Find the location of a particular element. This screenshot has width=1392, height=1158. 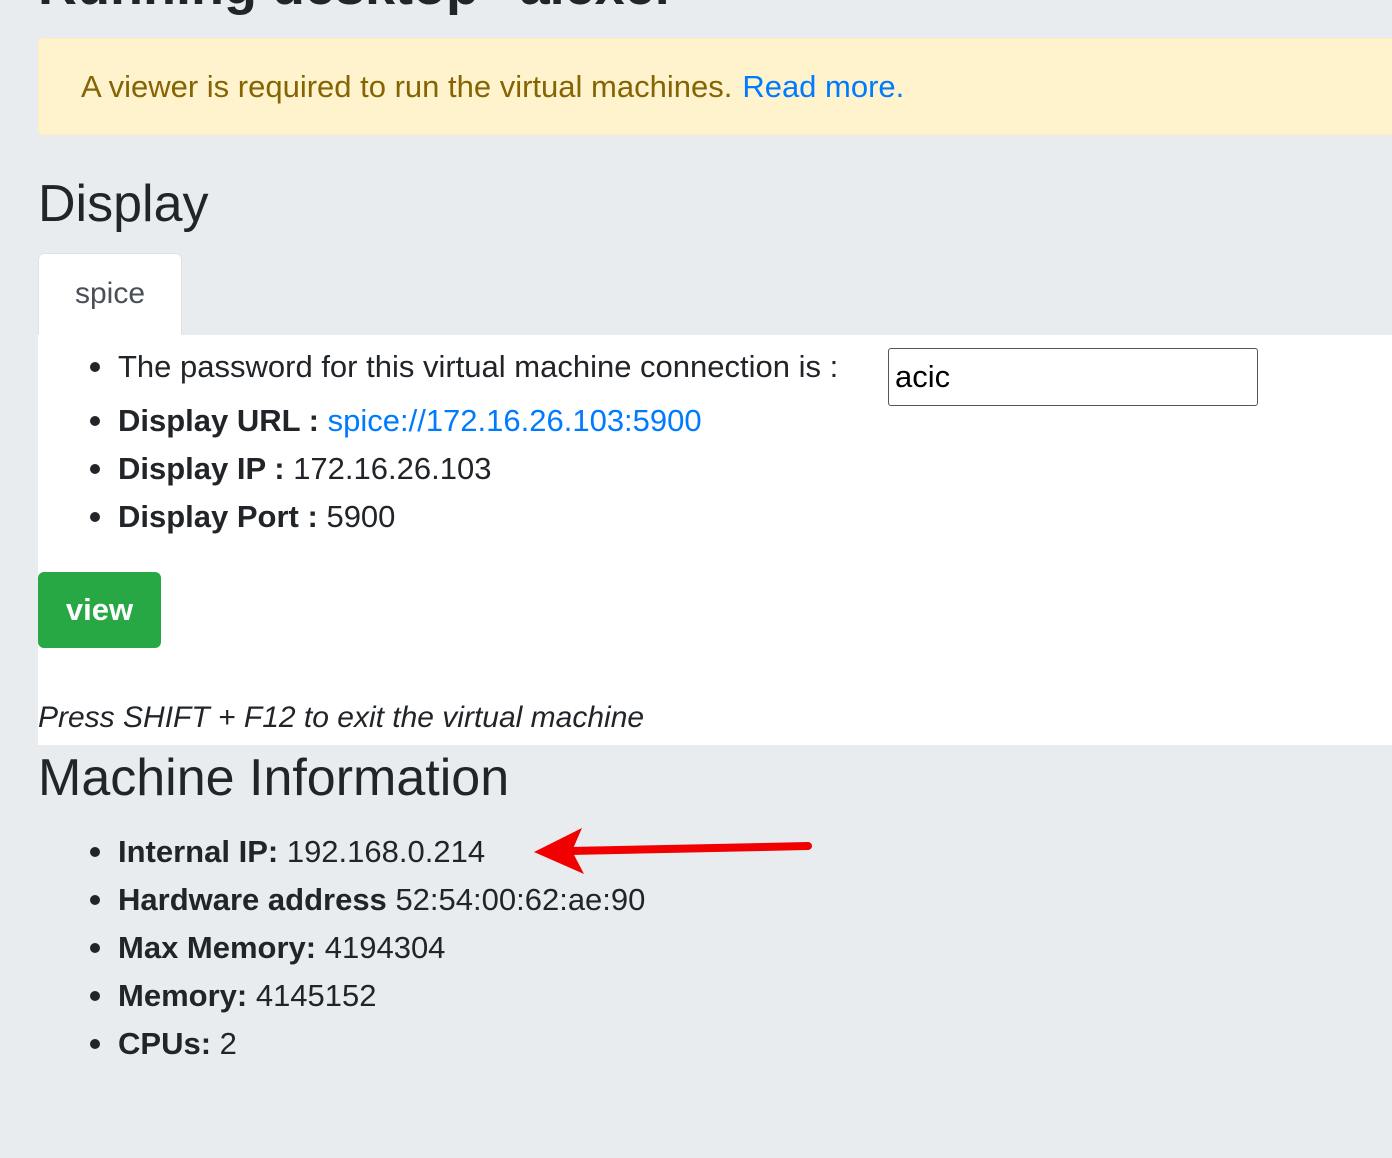

arrow-left-icon is located at coordinates (673, 851).